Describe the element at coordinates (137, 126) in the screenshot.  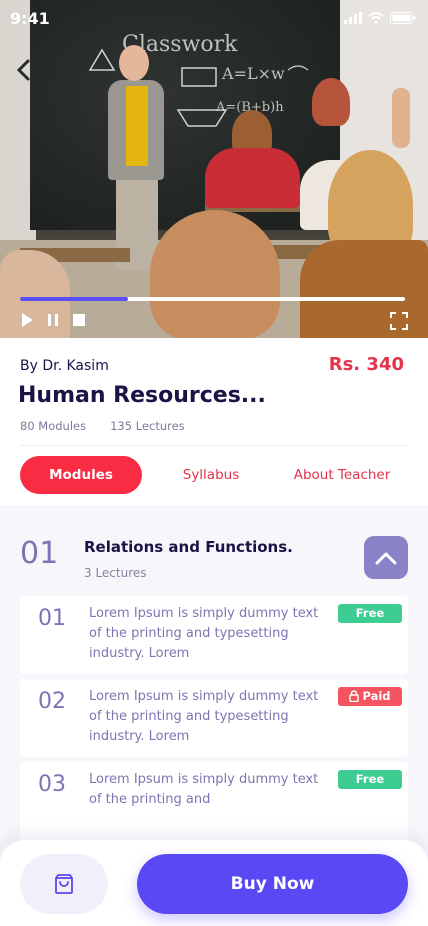
I see `teacher-shirt` at that location.